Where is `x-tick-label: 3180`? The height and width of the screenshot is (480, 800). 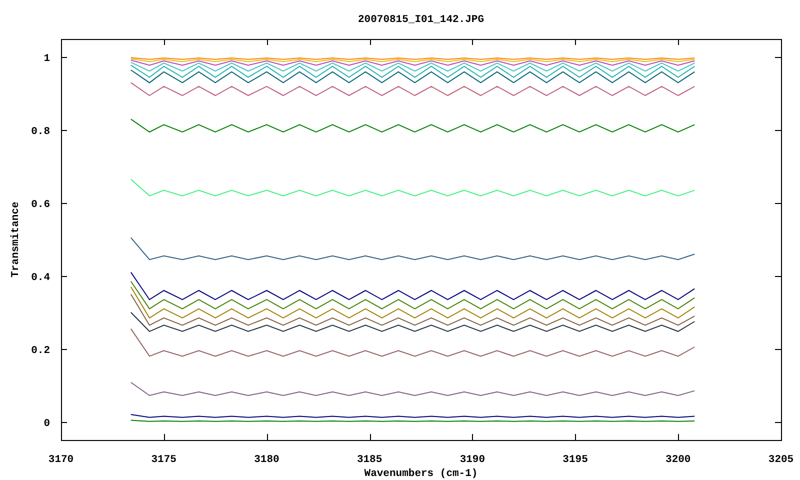 x-tick-label: 3180 is located at coordinates (267, 460).